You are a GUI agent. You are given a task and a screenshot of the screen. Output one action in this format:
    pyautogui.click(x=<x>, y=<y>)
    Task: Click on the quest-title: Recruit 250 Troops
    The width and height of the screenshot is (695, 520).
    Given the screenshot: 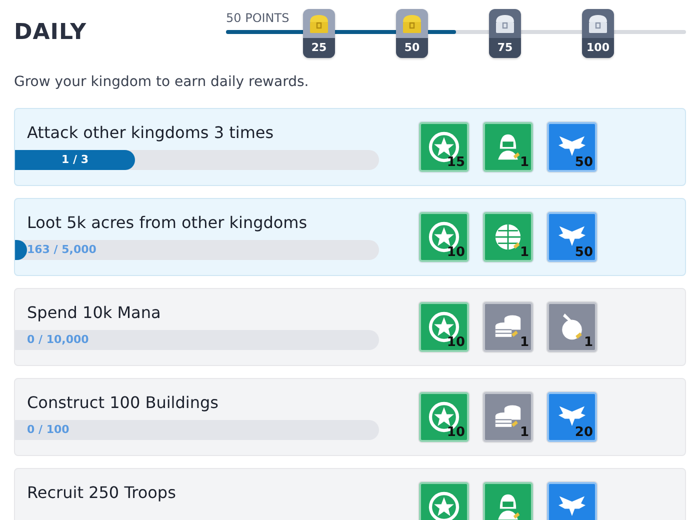 What is the action you would take?
    pyautogui.click(x=102, y=492)
    